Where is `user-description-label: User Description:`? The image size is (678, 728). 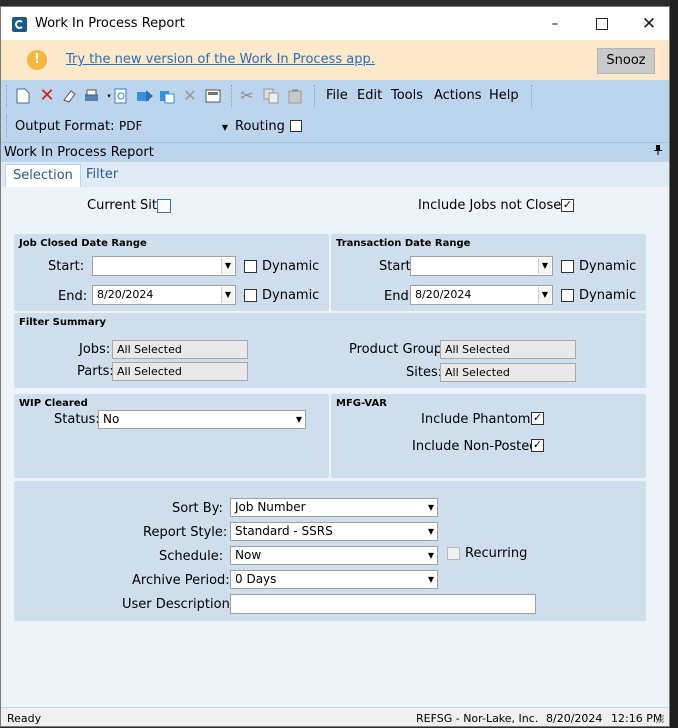 user-description-label: User Description: is located at coordinates (178, 604).